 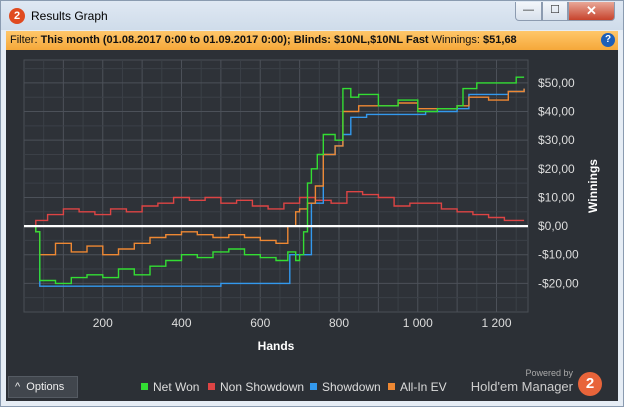 What do you see at coordinates (555, 11) in the screenshot?
I see `maximize-button: ☐` at bounding box center [555, 11].